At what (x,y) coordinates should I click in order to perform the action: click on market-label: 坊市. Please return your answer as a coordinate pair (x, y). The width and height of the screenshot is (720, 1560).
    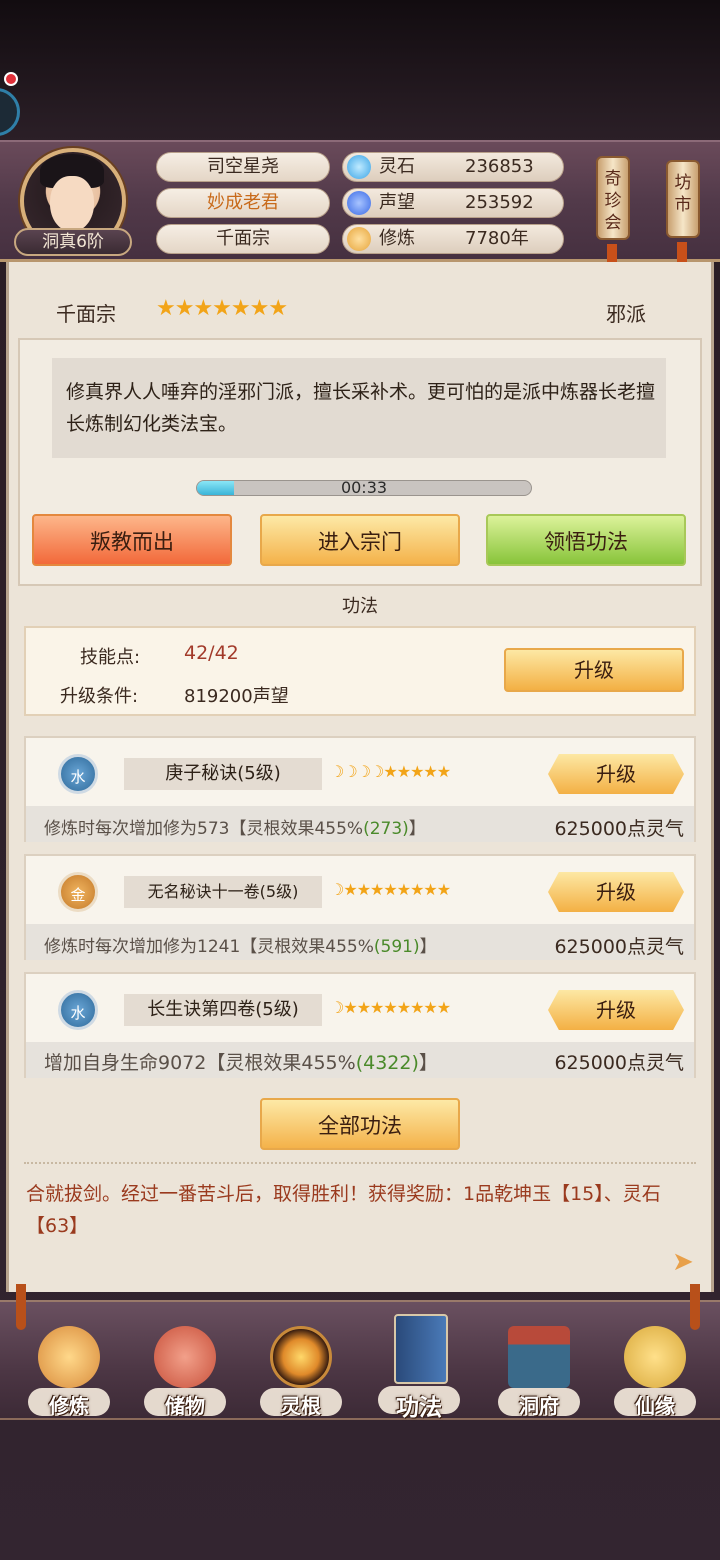
    Looking at the image, I should click on (683, 194).